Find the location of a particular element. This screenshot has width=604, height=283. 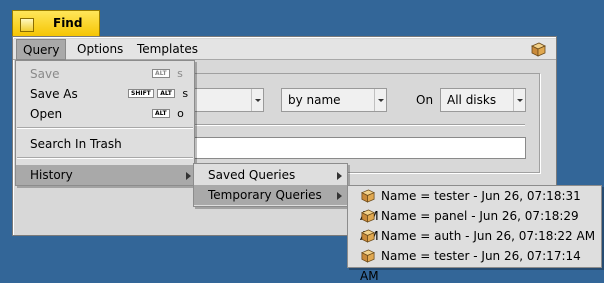

search-mode-dropdown: by name is located at coordinates (334, 100).